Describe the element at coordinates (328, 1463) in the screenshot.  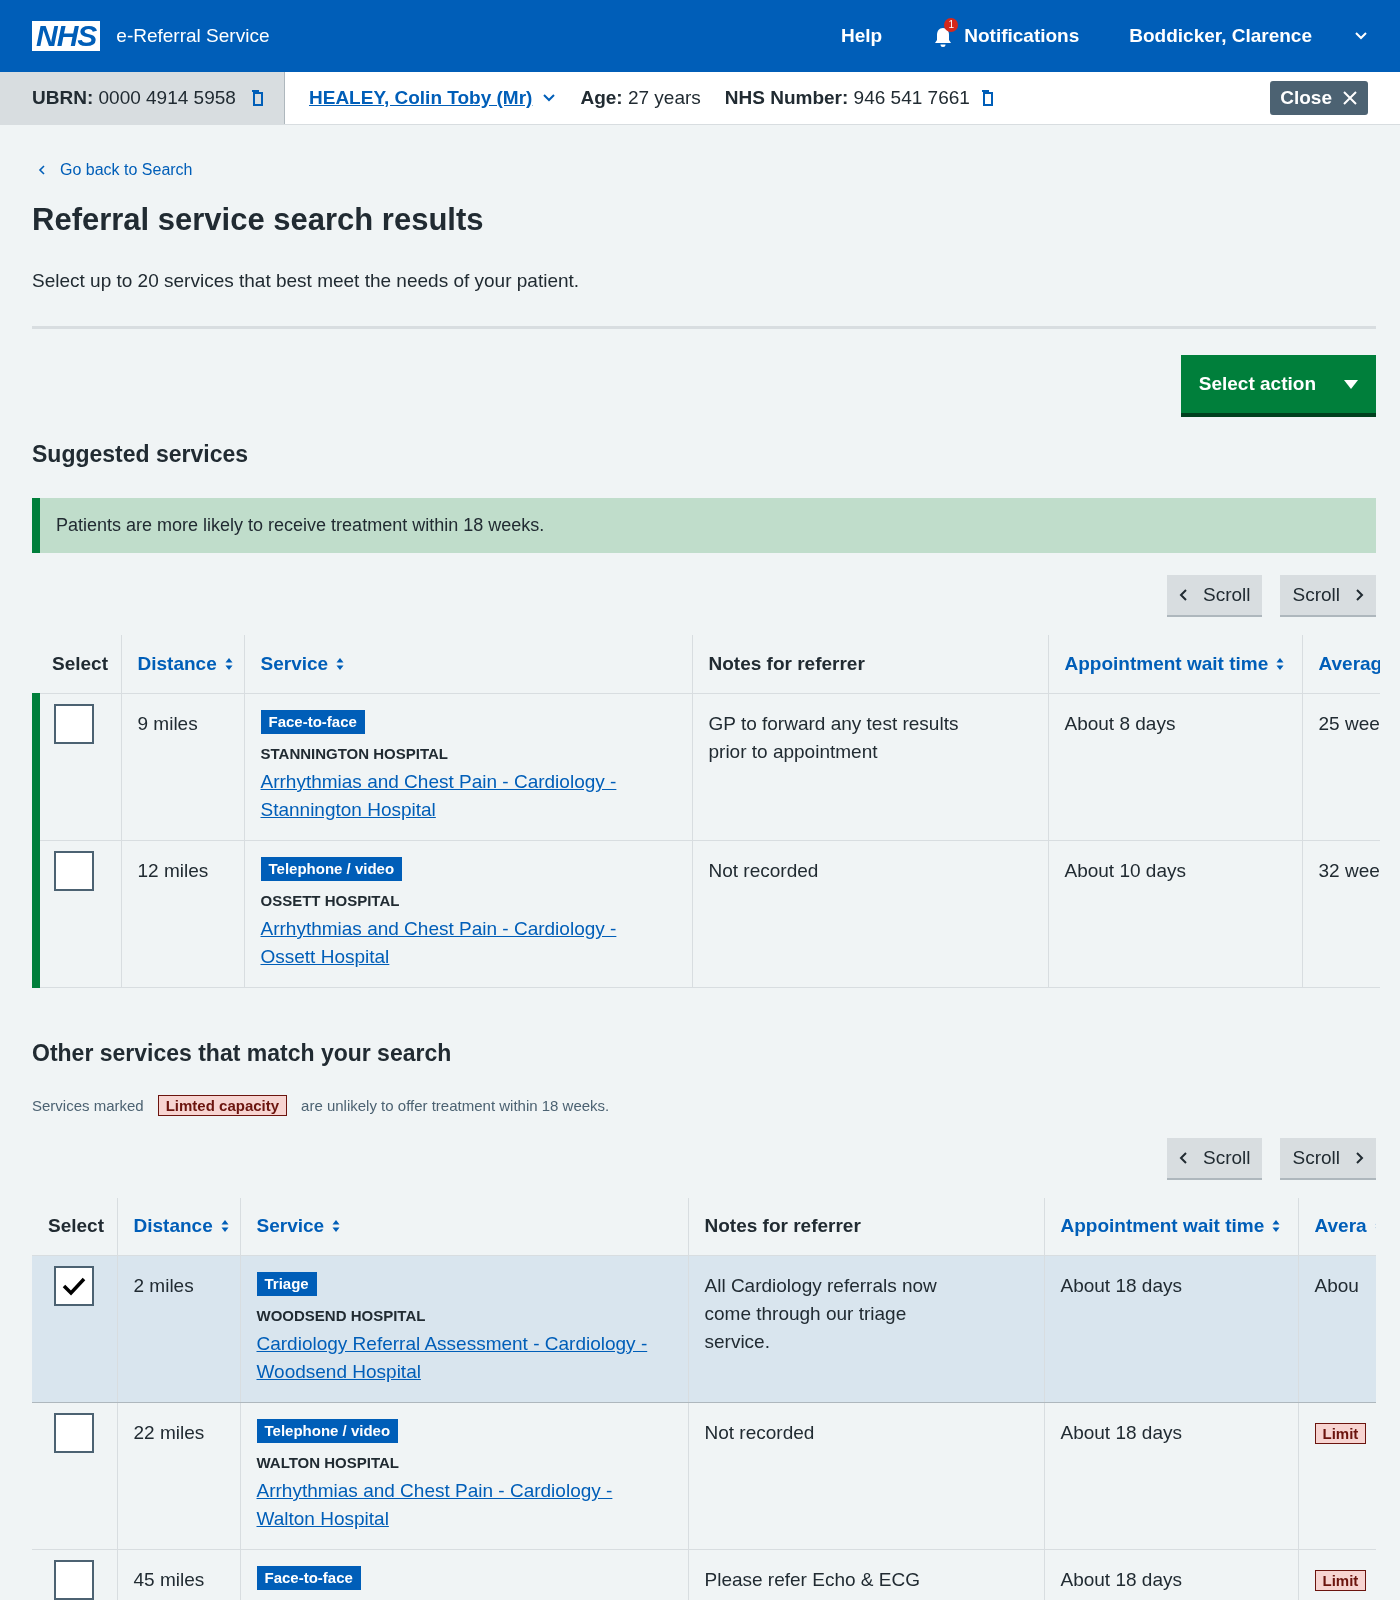
I see `hospital-name: WALTON HOSPITAL` at that location.